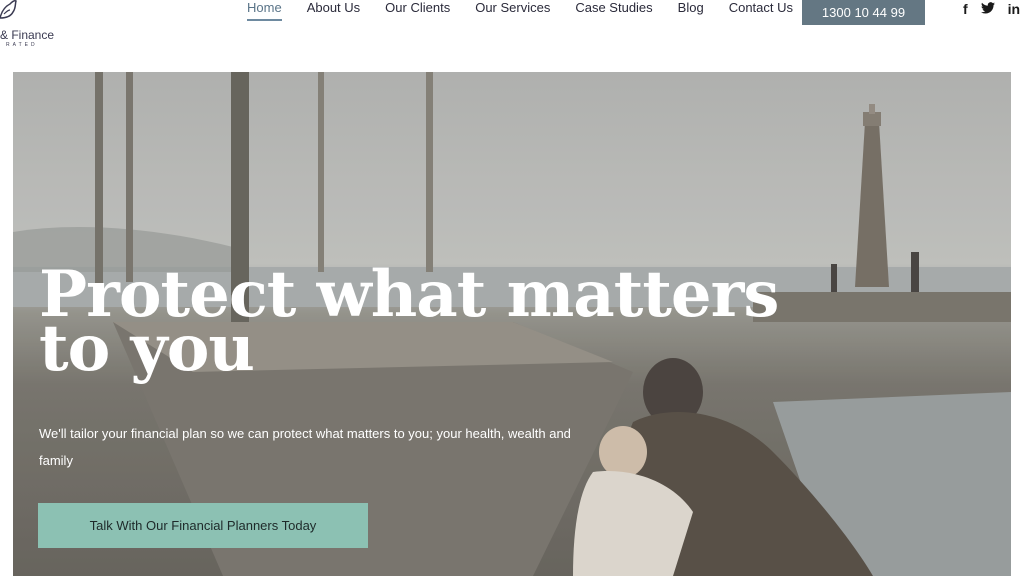 The image size is (1024, 576). I want to click on lion-logo-icon, so click(8, 9).